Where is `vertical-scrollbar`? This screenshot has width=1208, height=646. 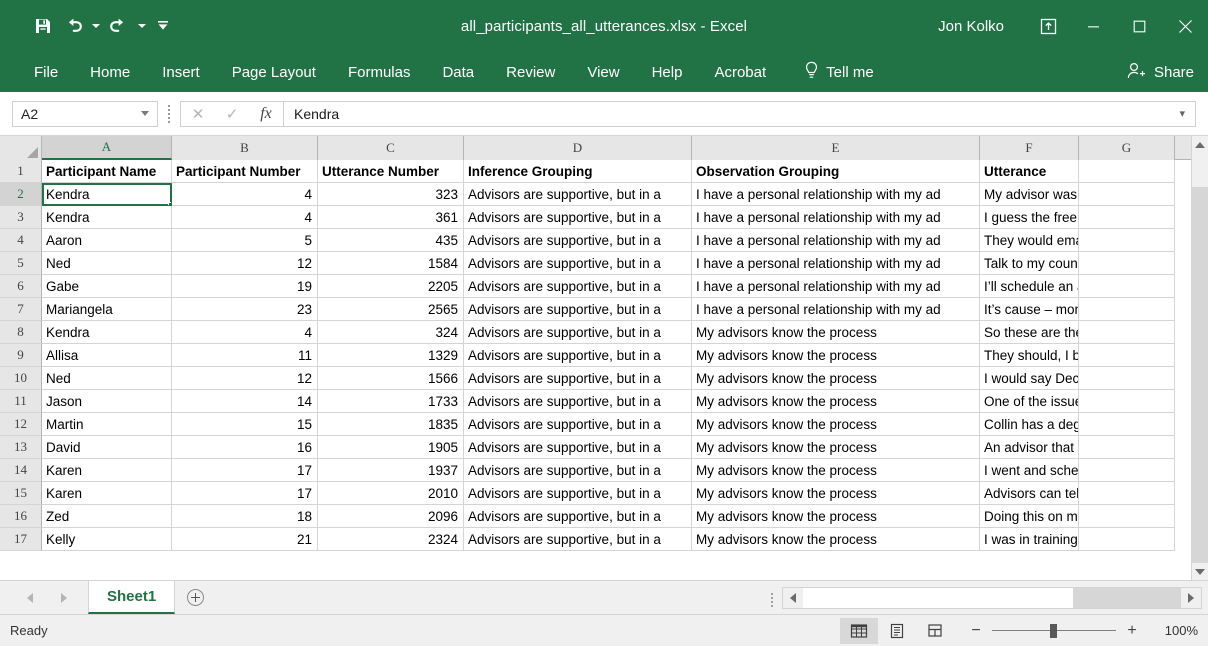 vertical-scrollbar is located at coordinates (1199, 358).